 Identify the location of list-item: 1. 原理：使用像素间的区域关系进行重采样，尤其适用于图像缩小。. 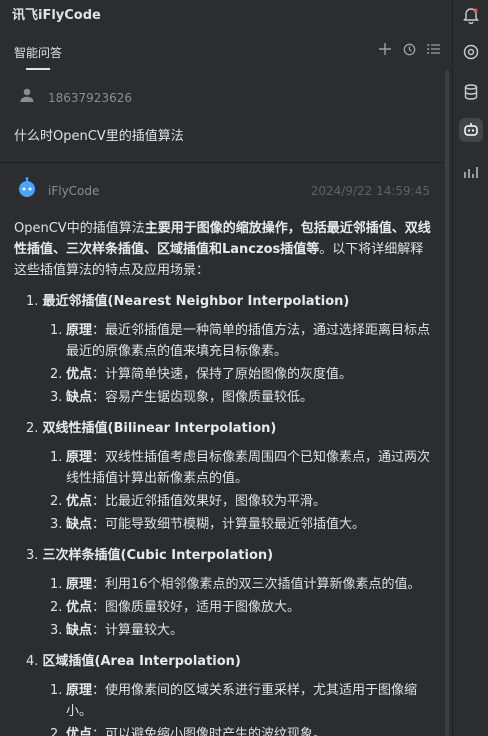
(234, 701).